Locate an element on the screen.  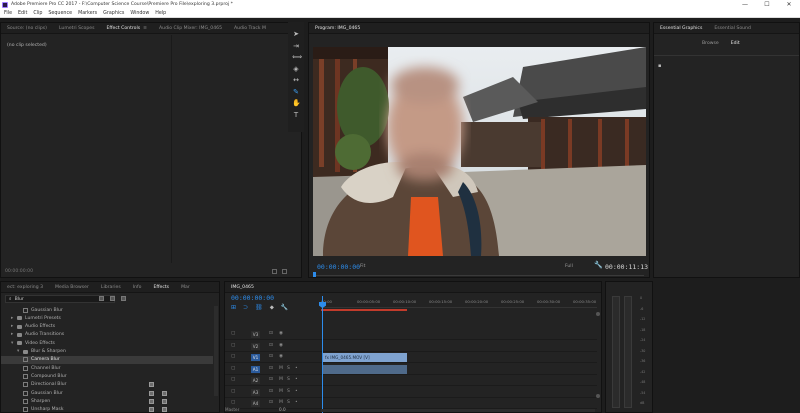
hand-tool-icon: ✋ is located at coordinates (296, 103).